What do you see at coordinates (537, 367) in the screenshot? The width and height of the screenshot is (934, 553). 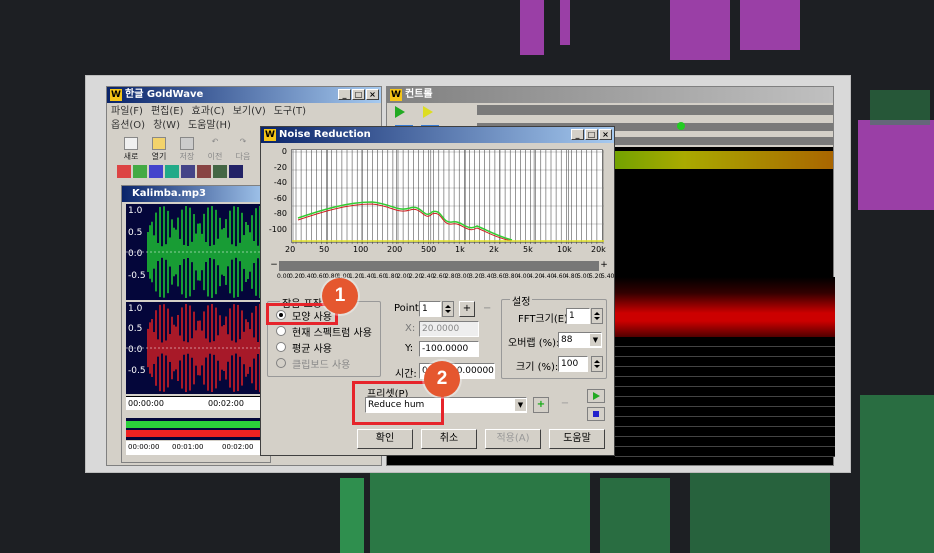 I see `size-label: 크기 (%):` at bounding box center [537, 367].